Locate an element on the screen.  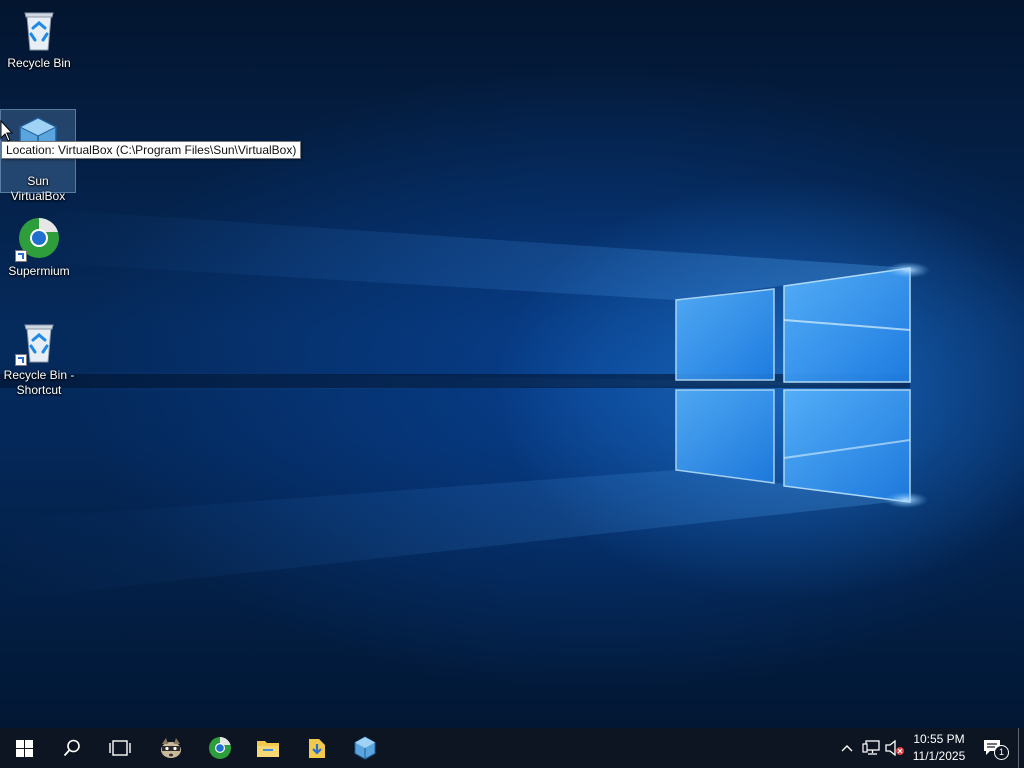
raccoon-app-icon is located at coordinates (171, 748).